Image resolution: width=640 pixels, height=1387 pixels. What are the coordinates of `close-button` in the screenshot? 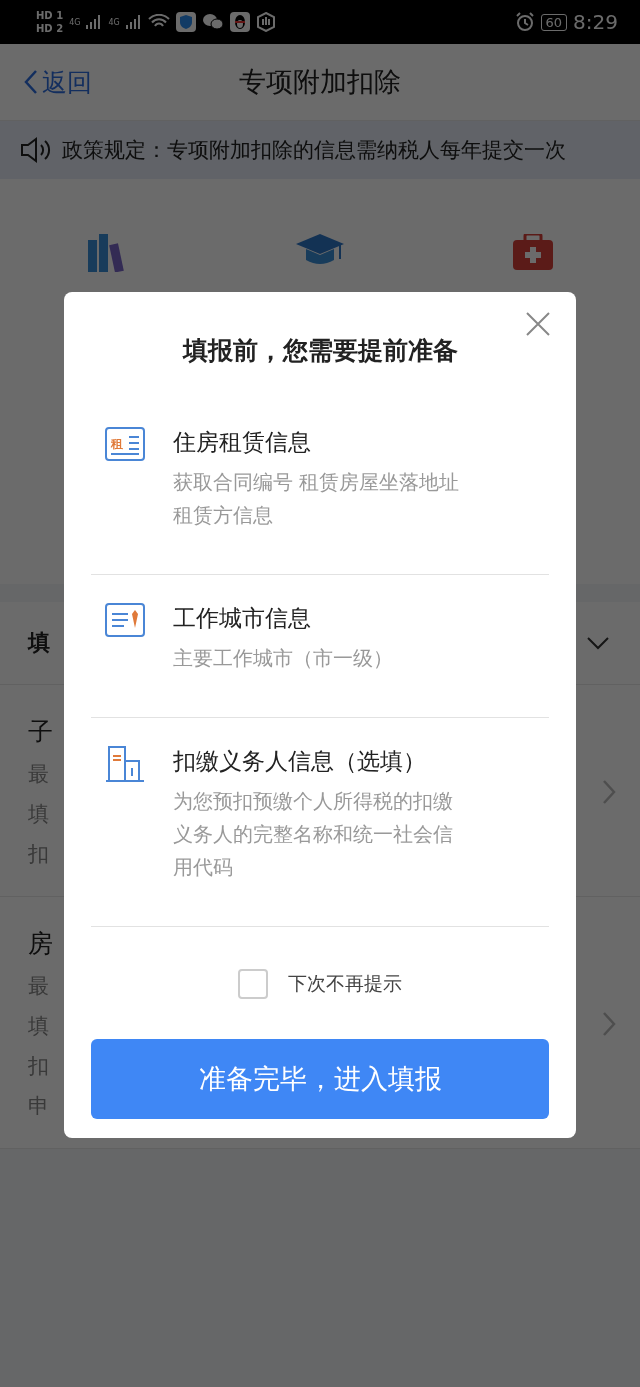 It's located at (538, 324).